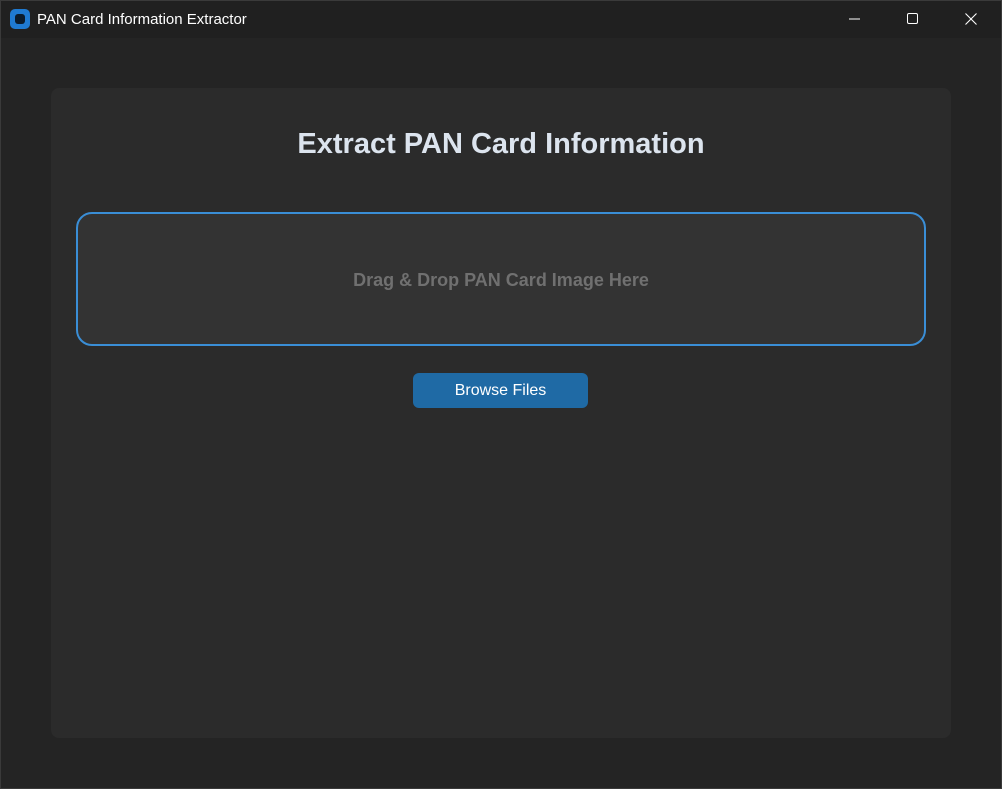 This screenshot has height=789, width=1002. I want to click on title-bar: PAN Card Information Extractor, so click(501, 19).